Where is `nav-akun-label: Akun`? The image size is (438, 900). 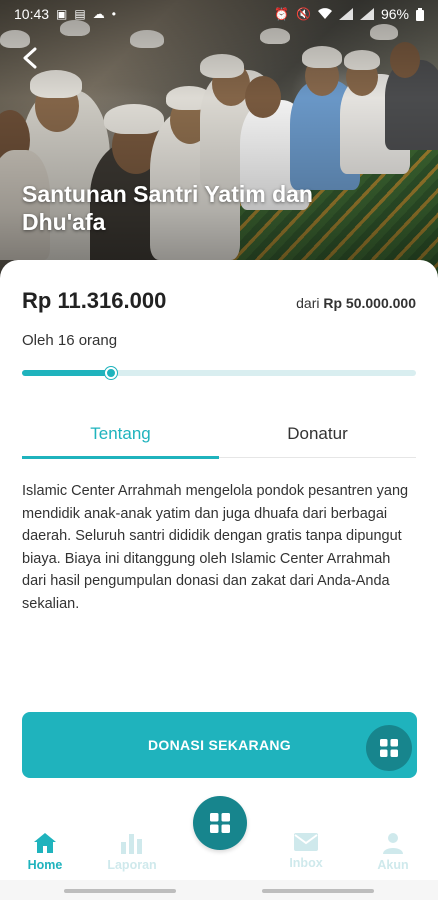
nav-akun-label: Akun is located at coordinates (393, 865).